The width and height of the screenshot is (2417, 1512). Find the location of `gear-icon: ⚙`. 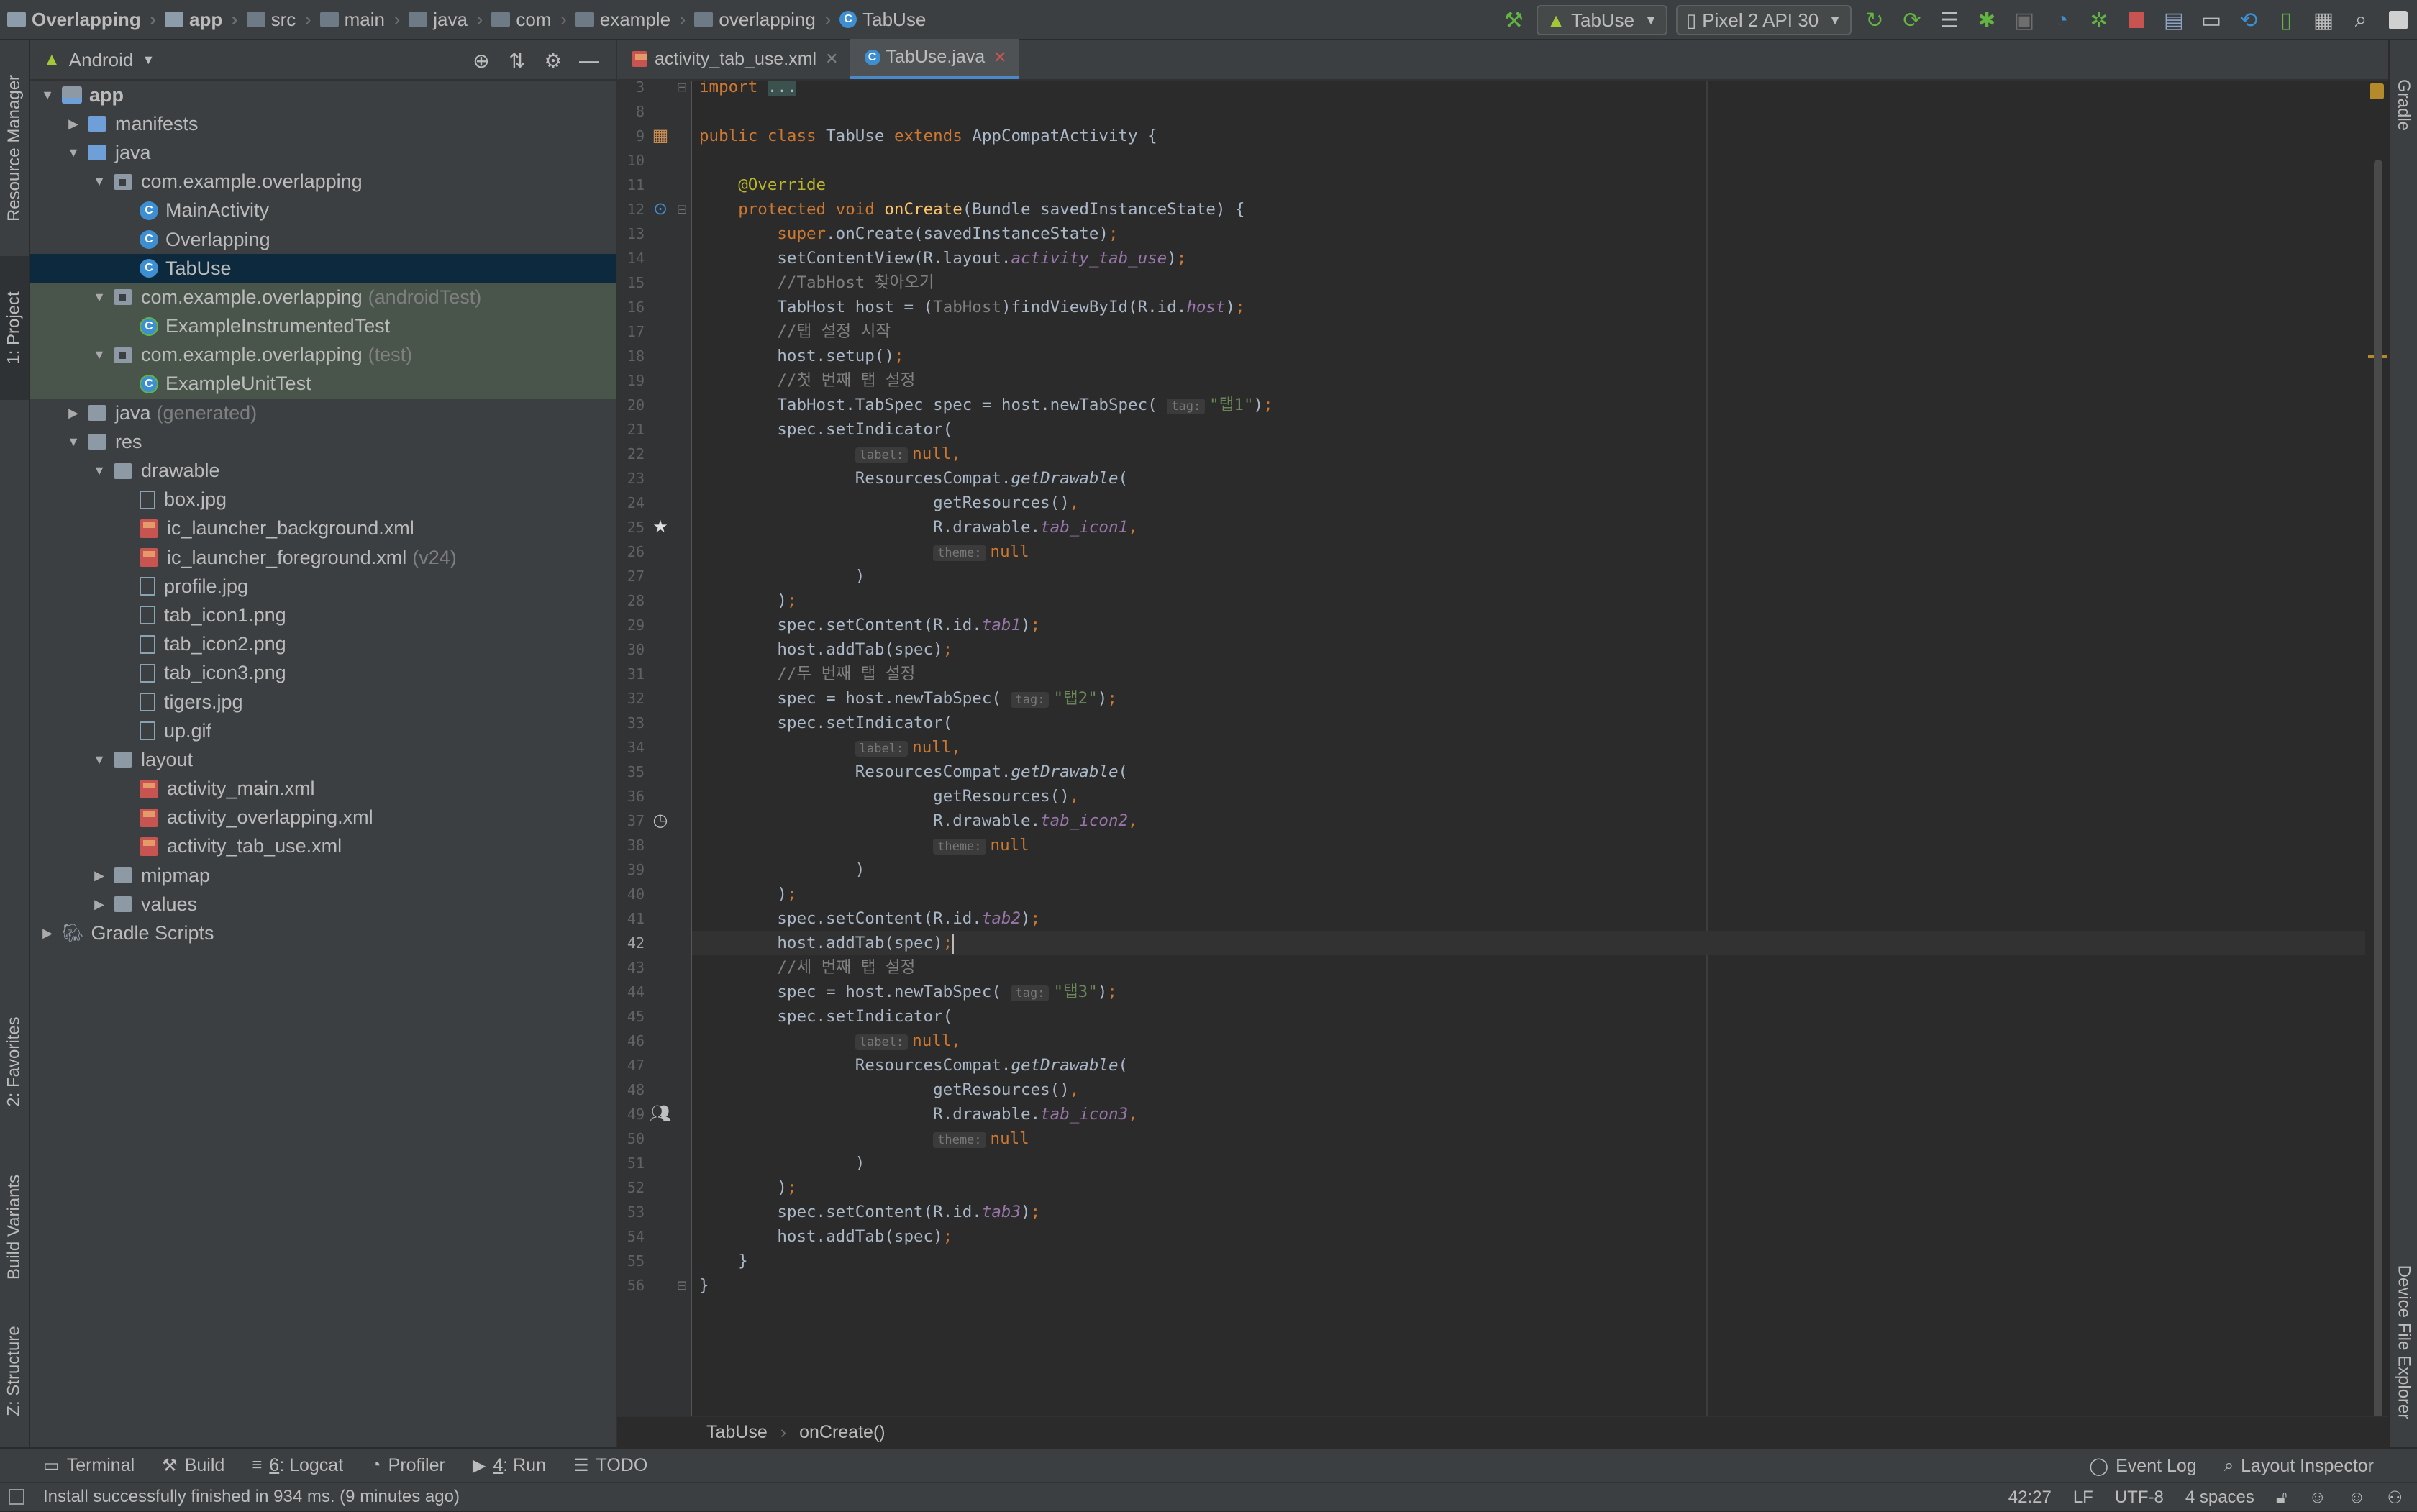

gear-icon: ⚙ is located at coordinates (553, 61).